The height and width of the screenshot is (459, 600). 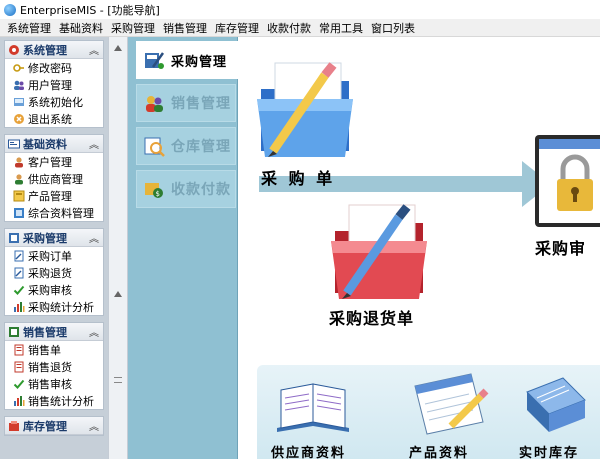 I want to click on menu-purchase: 采购管理, so click(x=133, y=28).